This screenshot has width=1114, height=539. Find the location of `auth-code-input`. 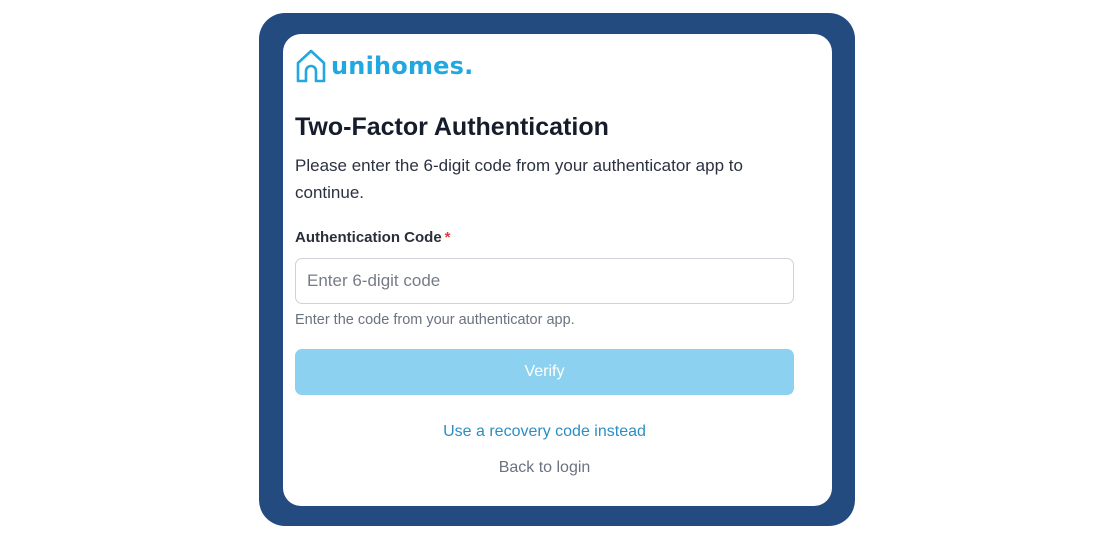

auth-code-input is located at coordinates (544, 281).